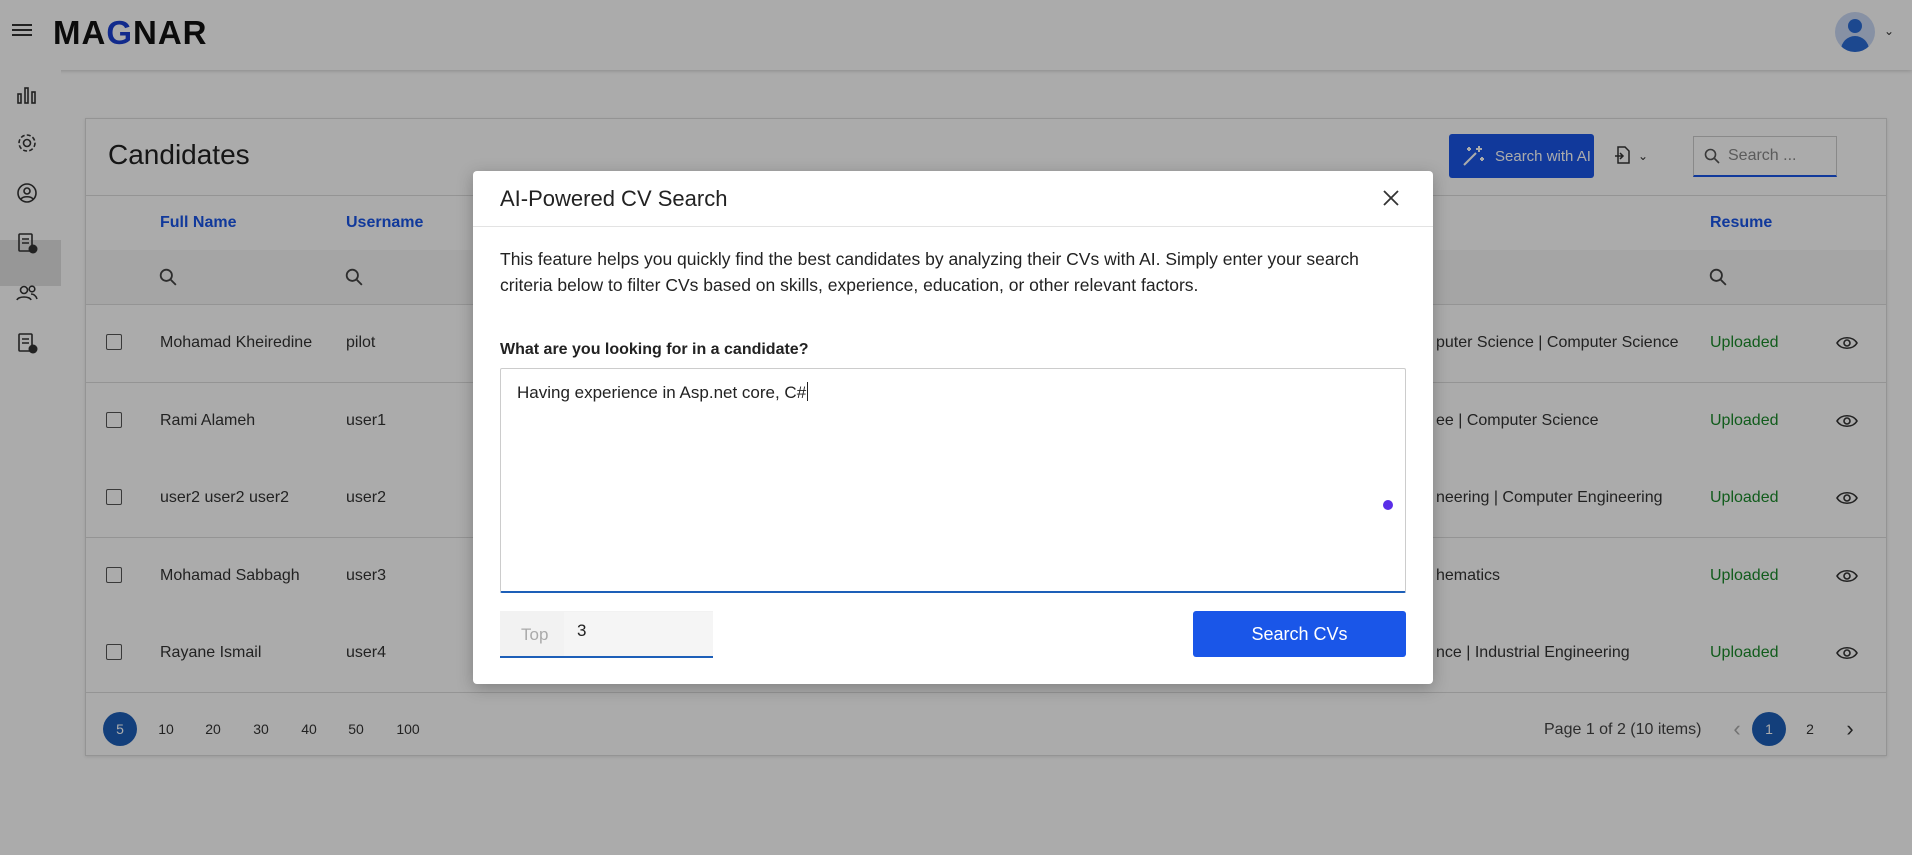 The width and height of the screenshot is (1912, 855). I want to click on close-icon, so click(1391, 198).